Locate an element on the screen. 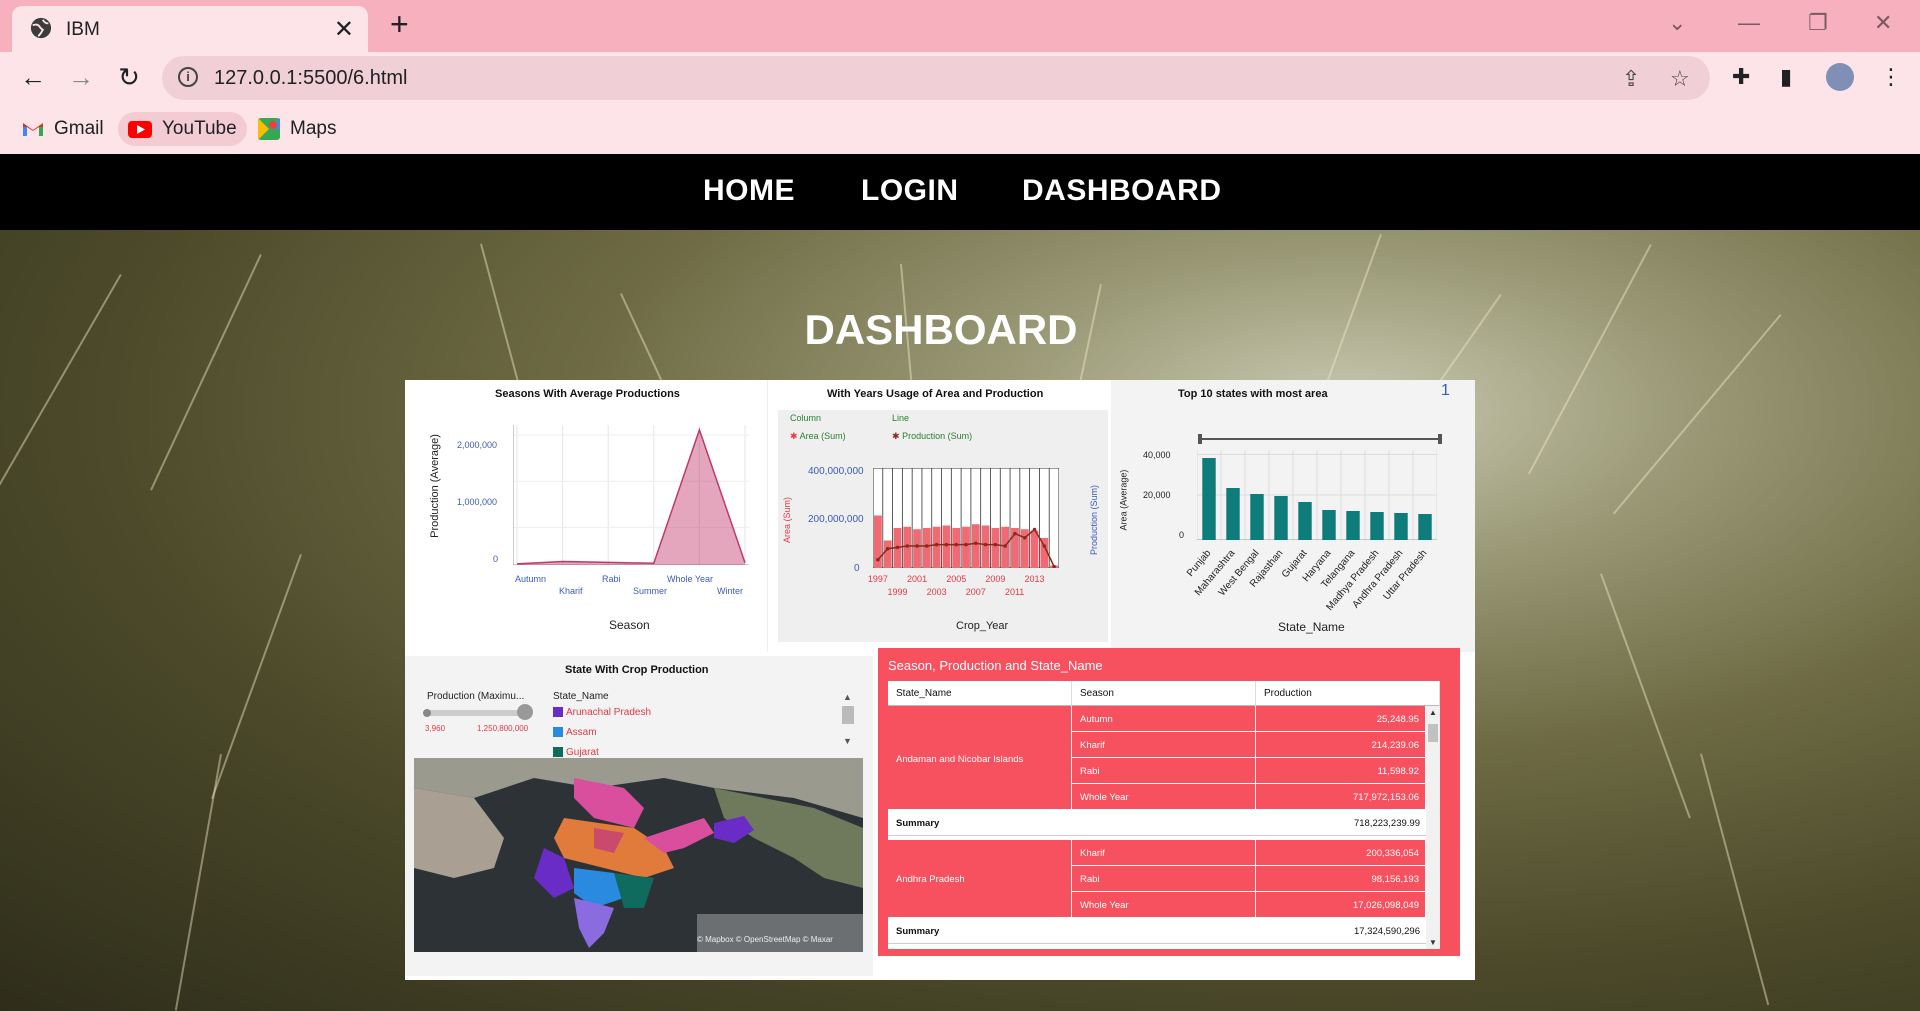  slider-handle-min is located at coordinates (427, 713).